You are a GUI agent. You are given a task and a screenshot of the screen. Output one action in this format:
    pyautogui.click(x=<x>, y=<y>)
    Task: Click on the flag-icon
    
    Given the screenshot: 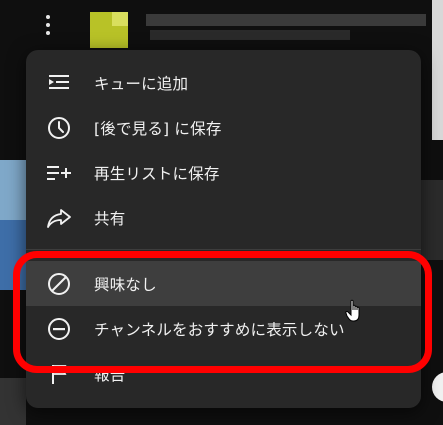 What is the action you would take?
    pyautogui.click(x=59, y=374)
    